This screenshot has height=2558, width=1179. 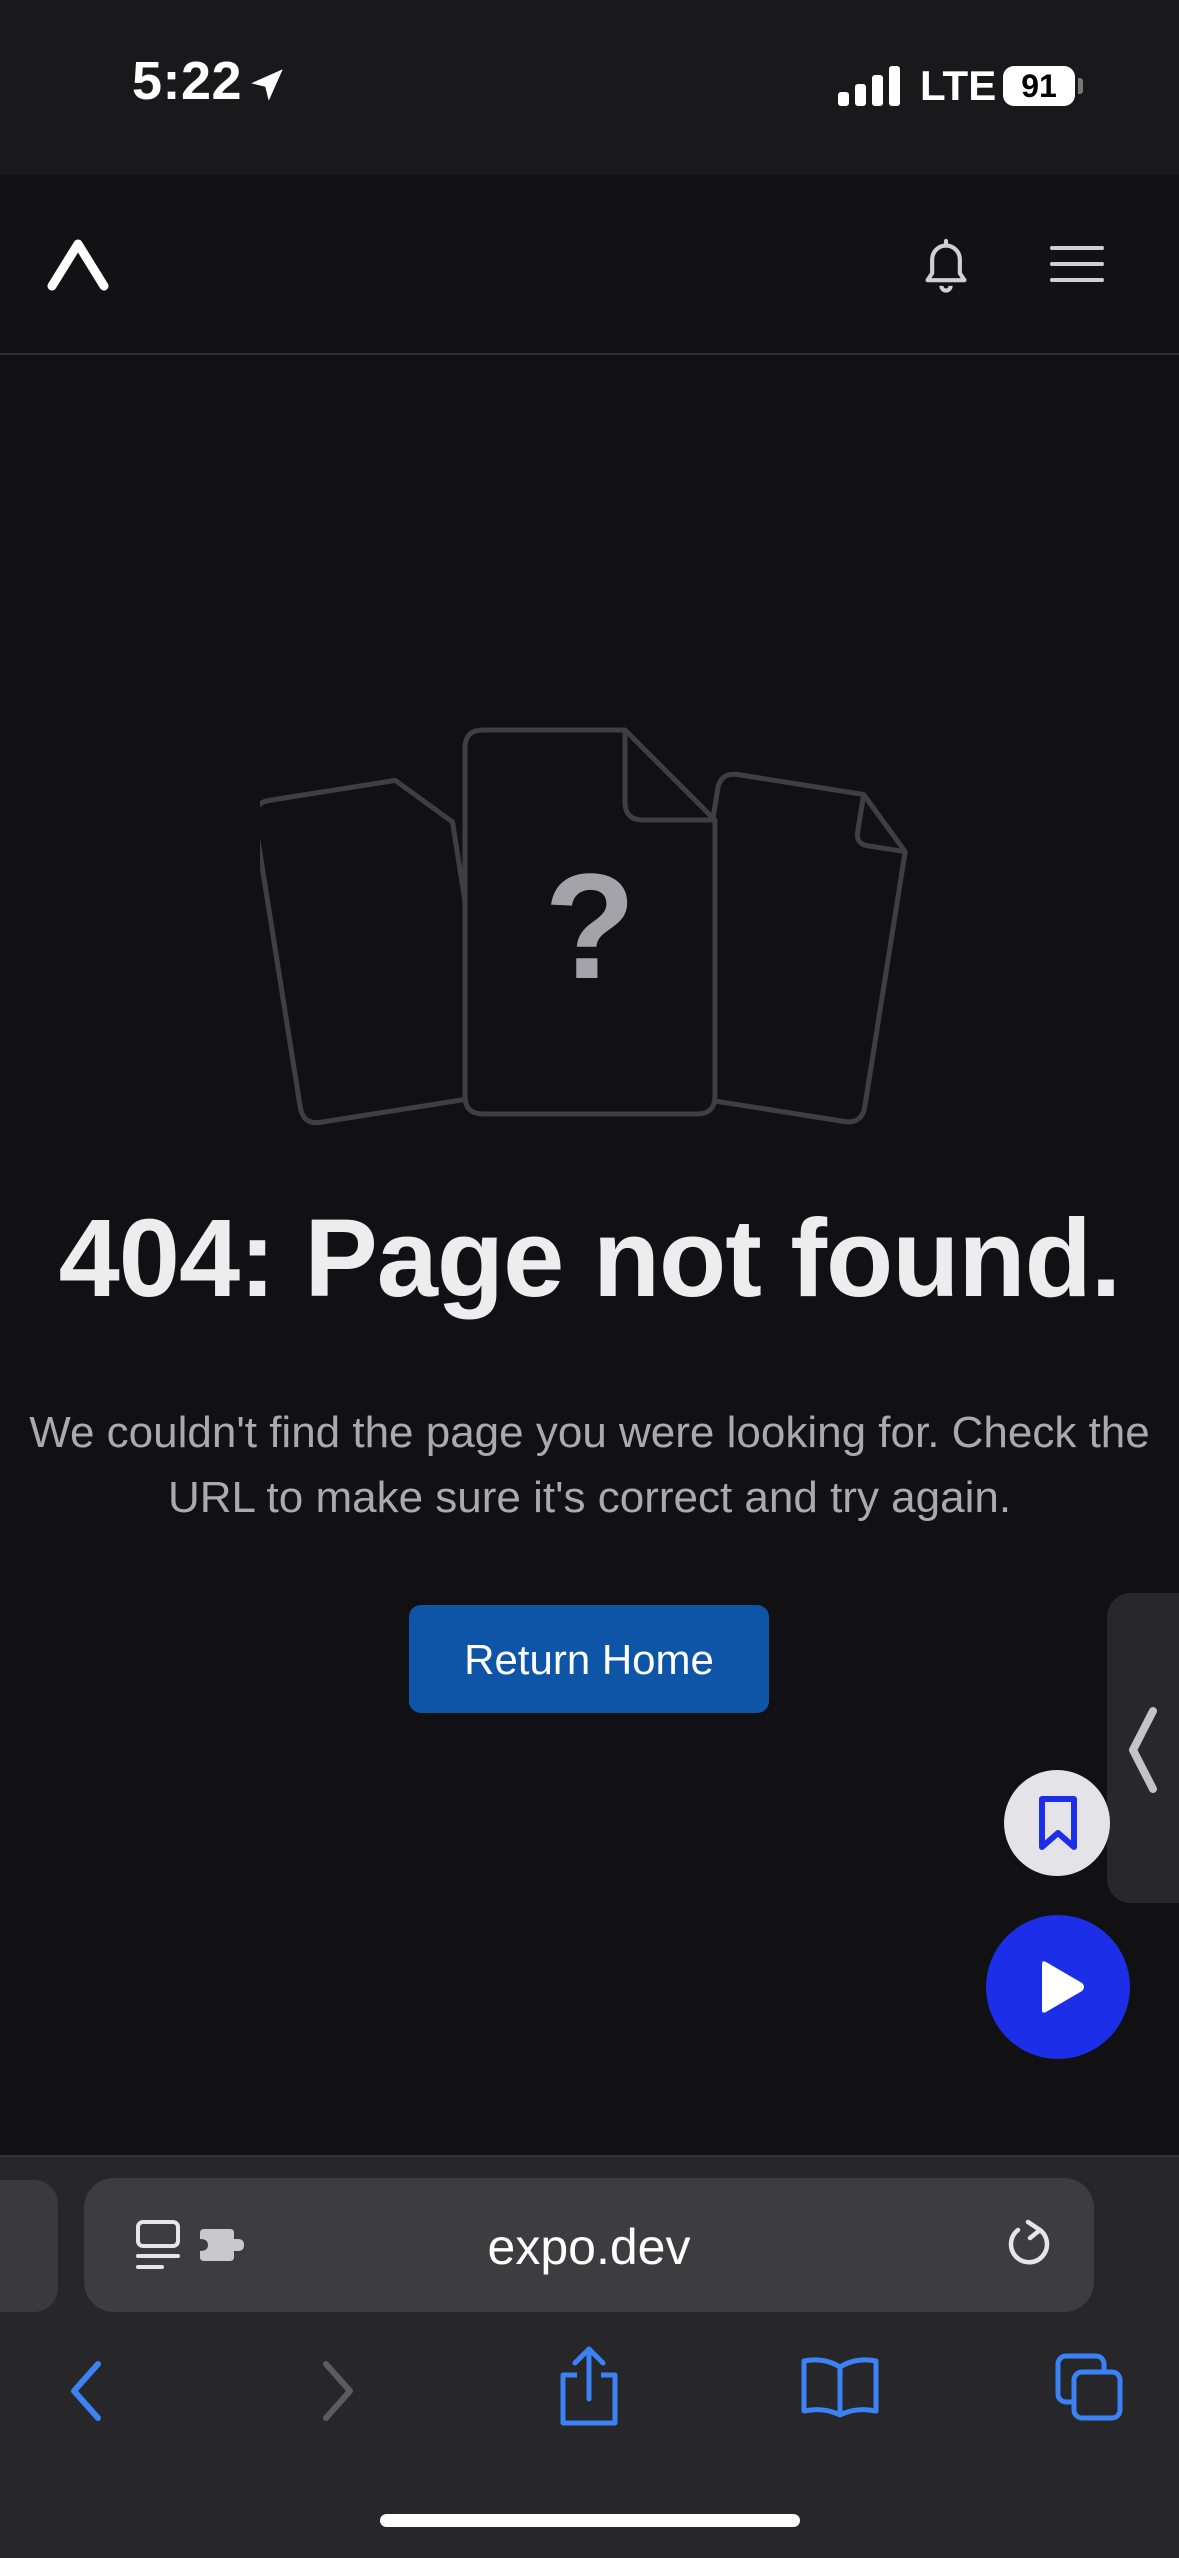 What do you see at coordinates (1039, 86) in the screenshot?
I see `battery-indicator: 91` at bounding box center [1039, 86].